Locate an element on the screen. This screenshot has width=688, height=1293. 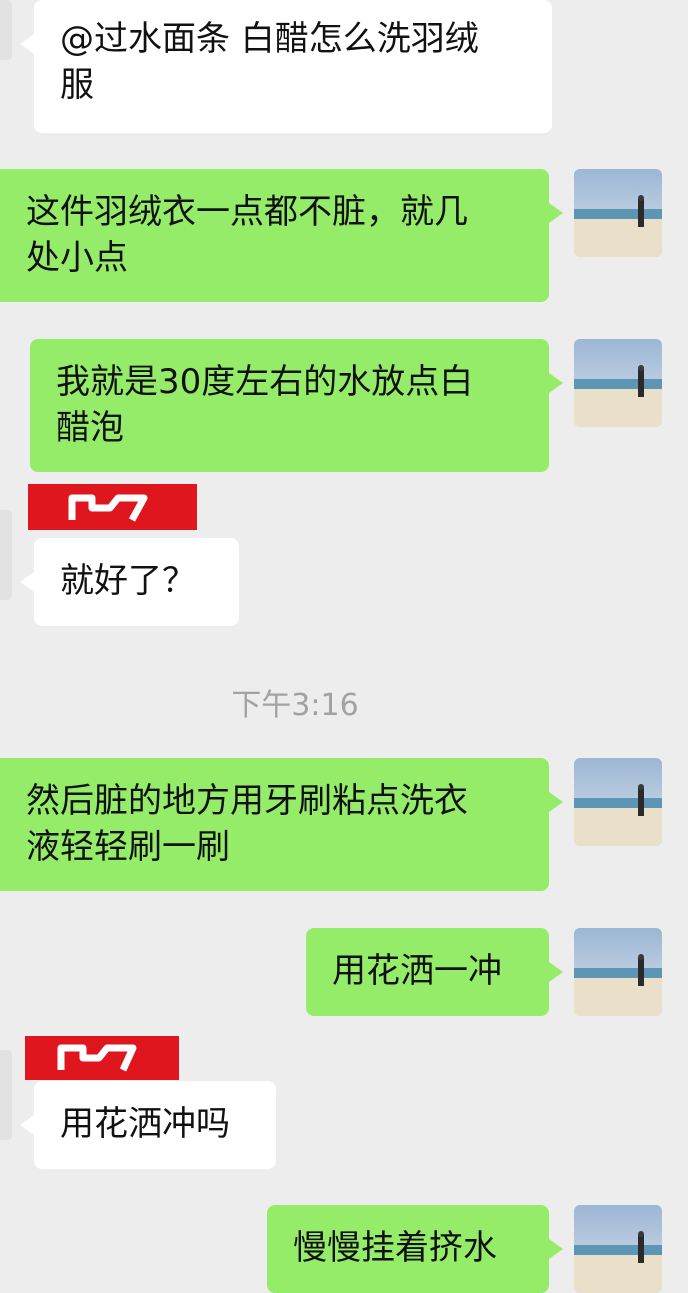
message-bubble-outgoing: 这件羽绒衣一点都不脏，就几 处小点 is located at coordinates (281, 235).